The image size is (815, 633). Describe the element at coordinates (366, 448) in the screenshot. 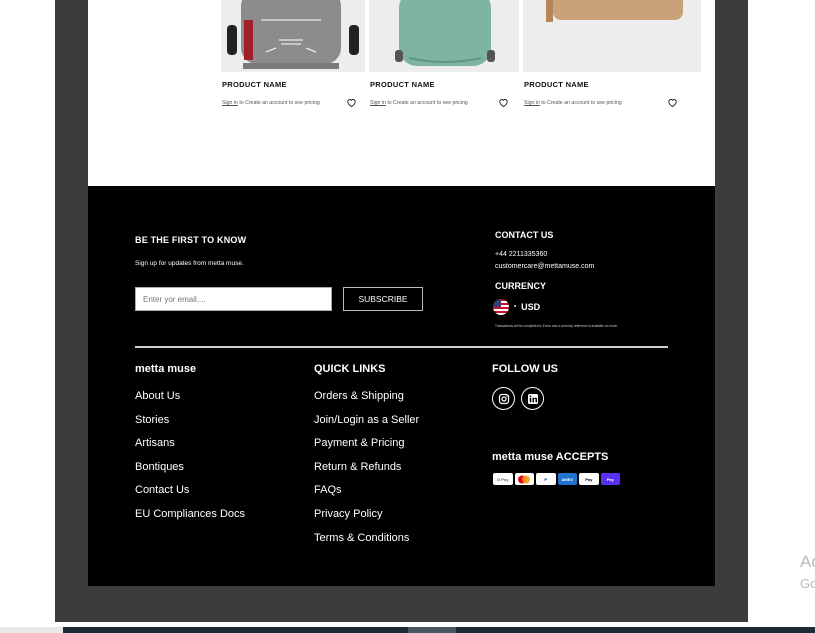

I see `footer-link-payment: Payment & Pricing` at that location.